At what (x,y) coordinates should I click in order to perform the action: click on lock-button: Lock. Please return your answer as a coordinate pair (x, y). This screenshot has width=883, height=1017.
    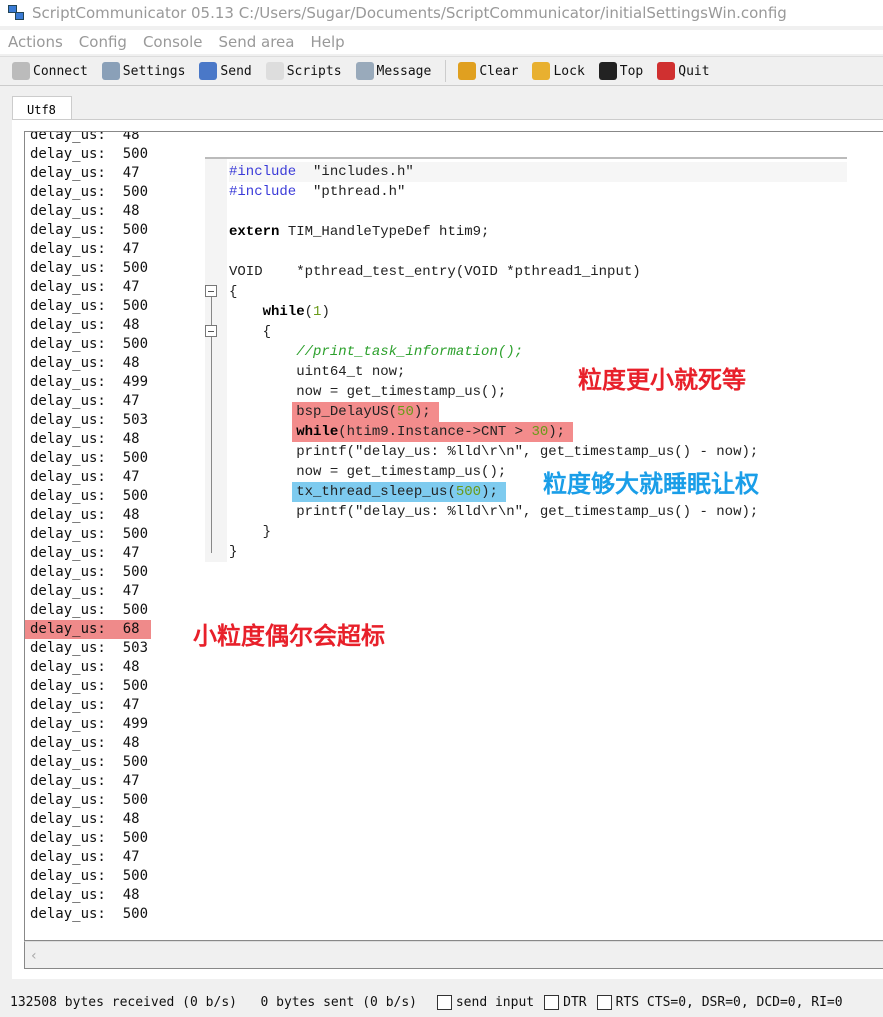
    Looking at the image, I should click on (558, 71).